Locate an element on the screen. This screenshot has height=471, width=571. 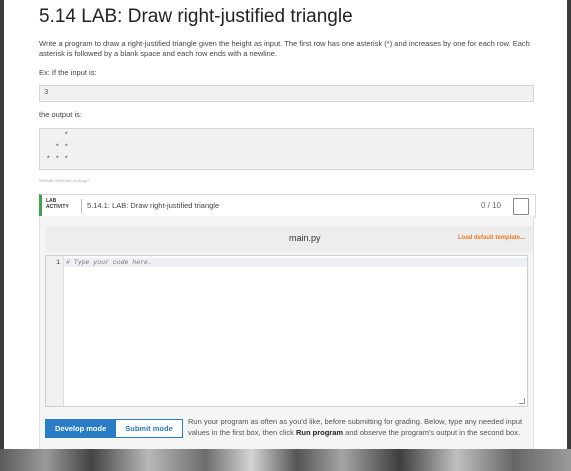
example-label: Ex: If the input is: is located at coordinates (68, 72).